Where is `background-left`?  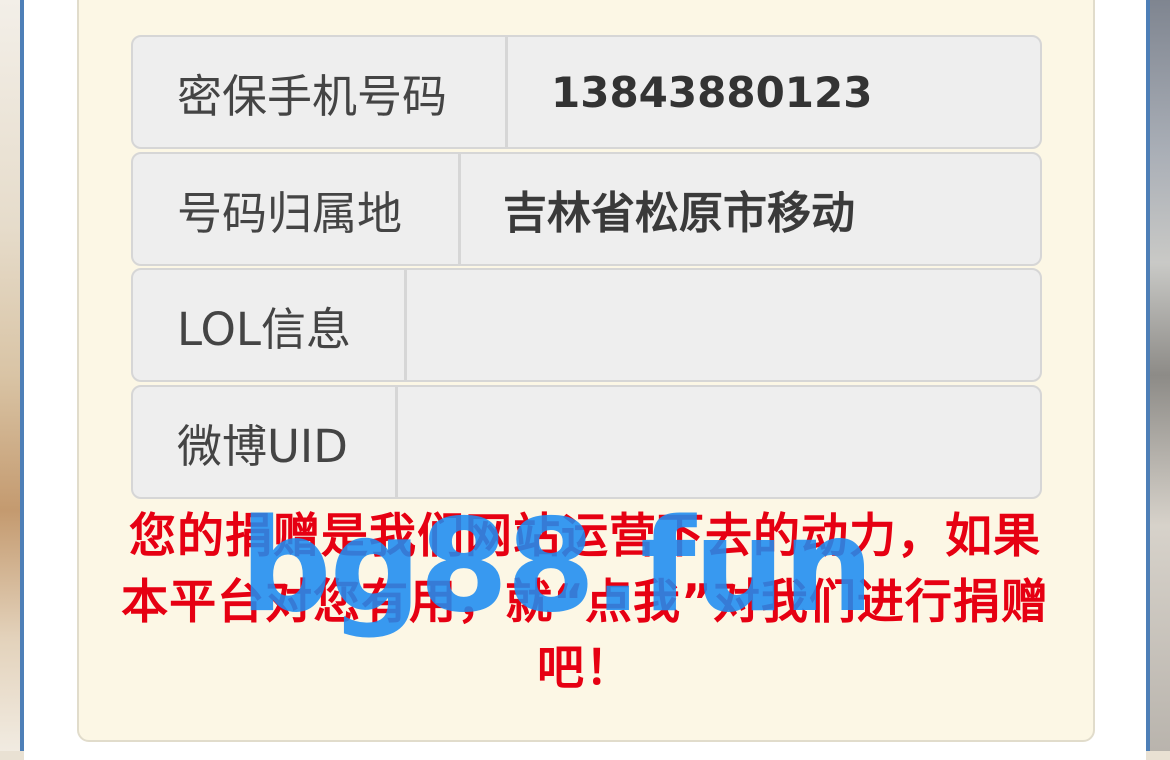
background-left is located at coordinates (12, 375).